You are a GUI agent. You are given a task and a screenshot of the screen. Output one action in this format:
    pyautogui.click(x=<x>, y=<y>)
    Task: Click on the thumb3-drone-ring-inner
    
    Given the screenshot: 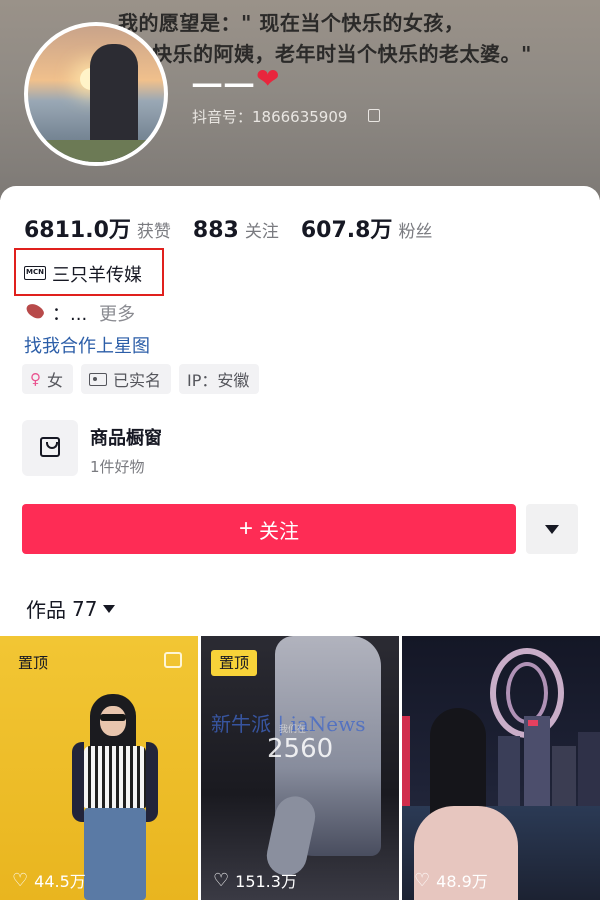 What is the action you would take?
    pyautogui.click(x=527, y=693)
    